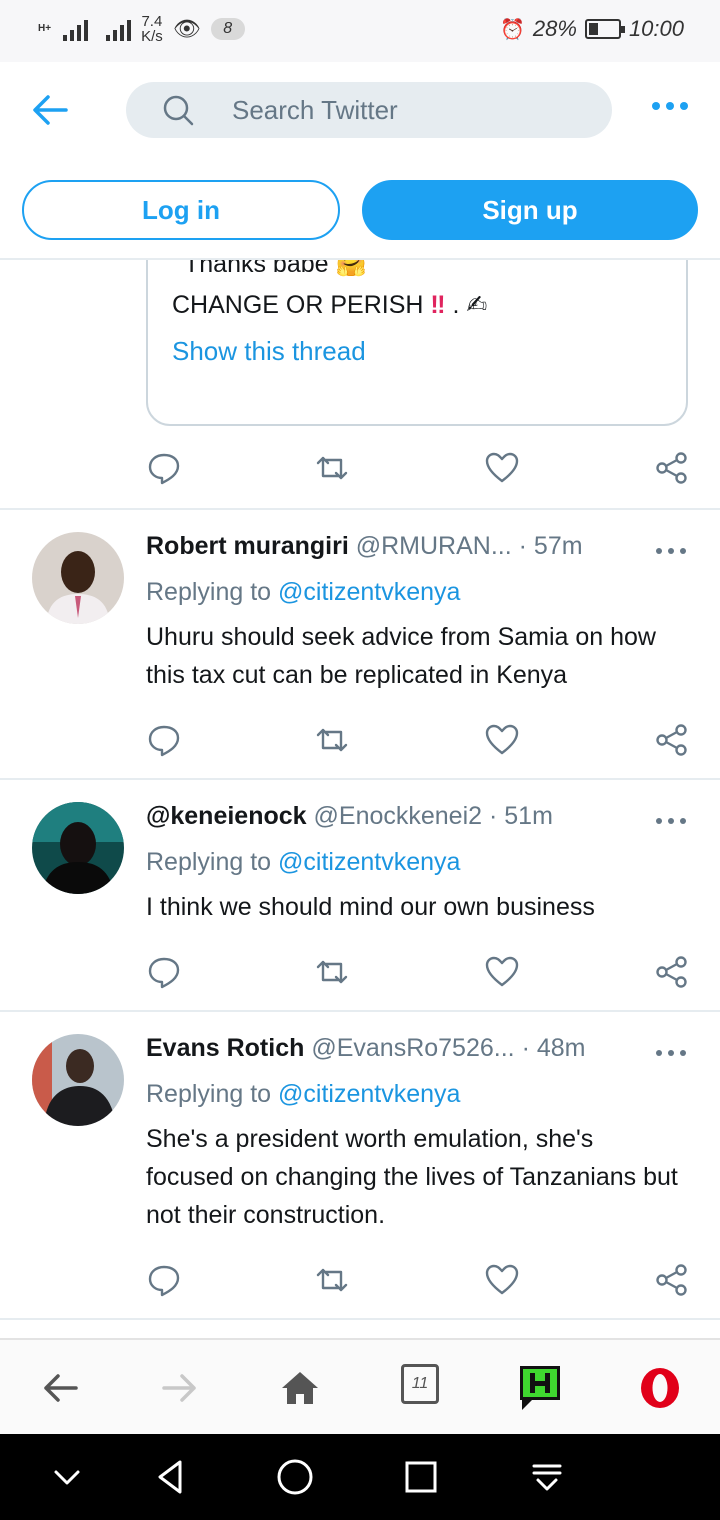  I want to click on search-box, so click(369, 110).